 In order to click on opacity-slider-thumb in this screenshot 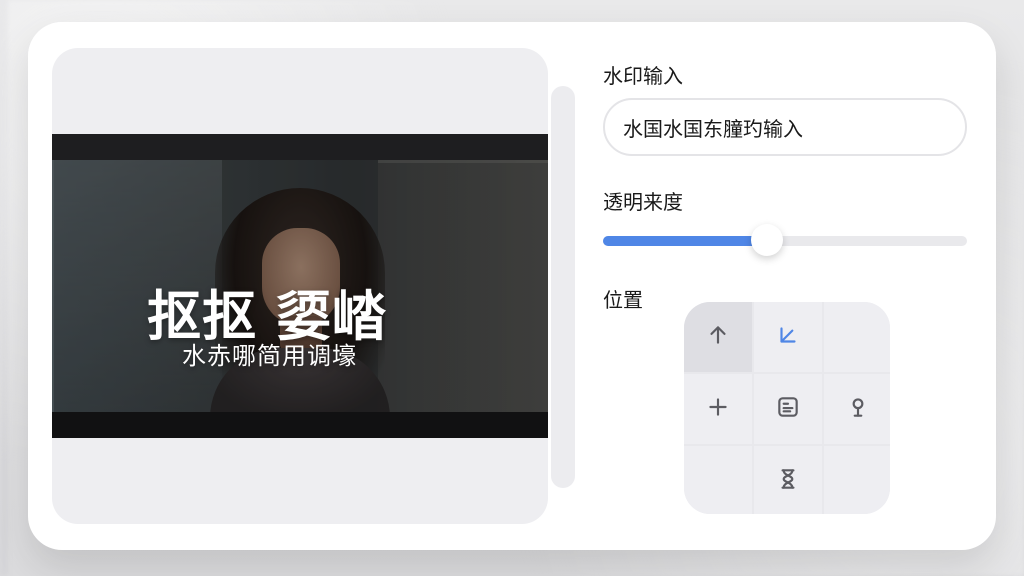, I will do `click(766, 240)`.